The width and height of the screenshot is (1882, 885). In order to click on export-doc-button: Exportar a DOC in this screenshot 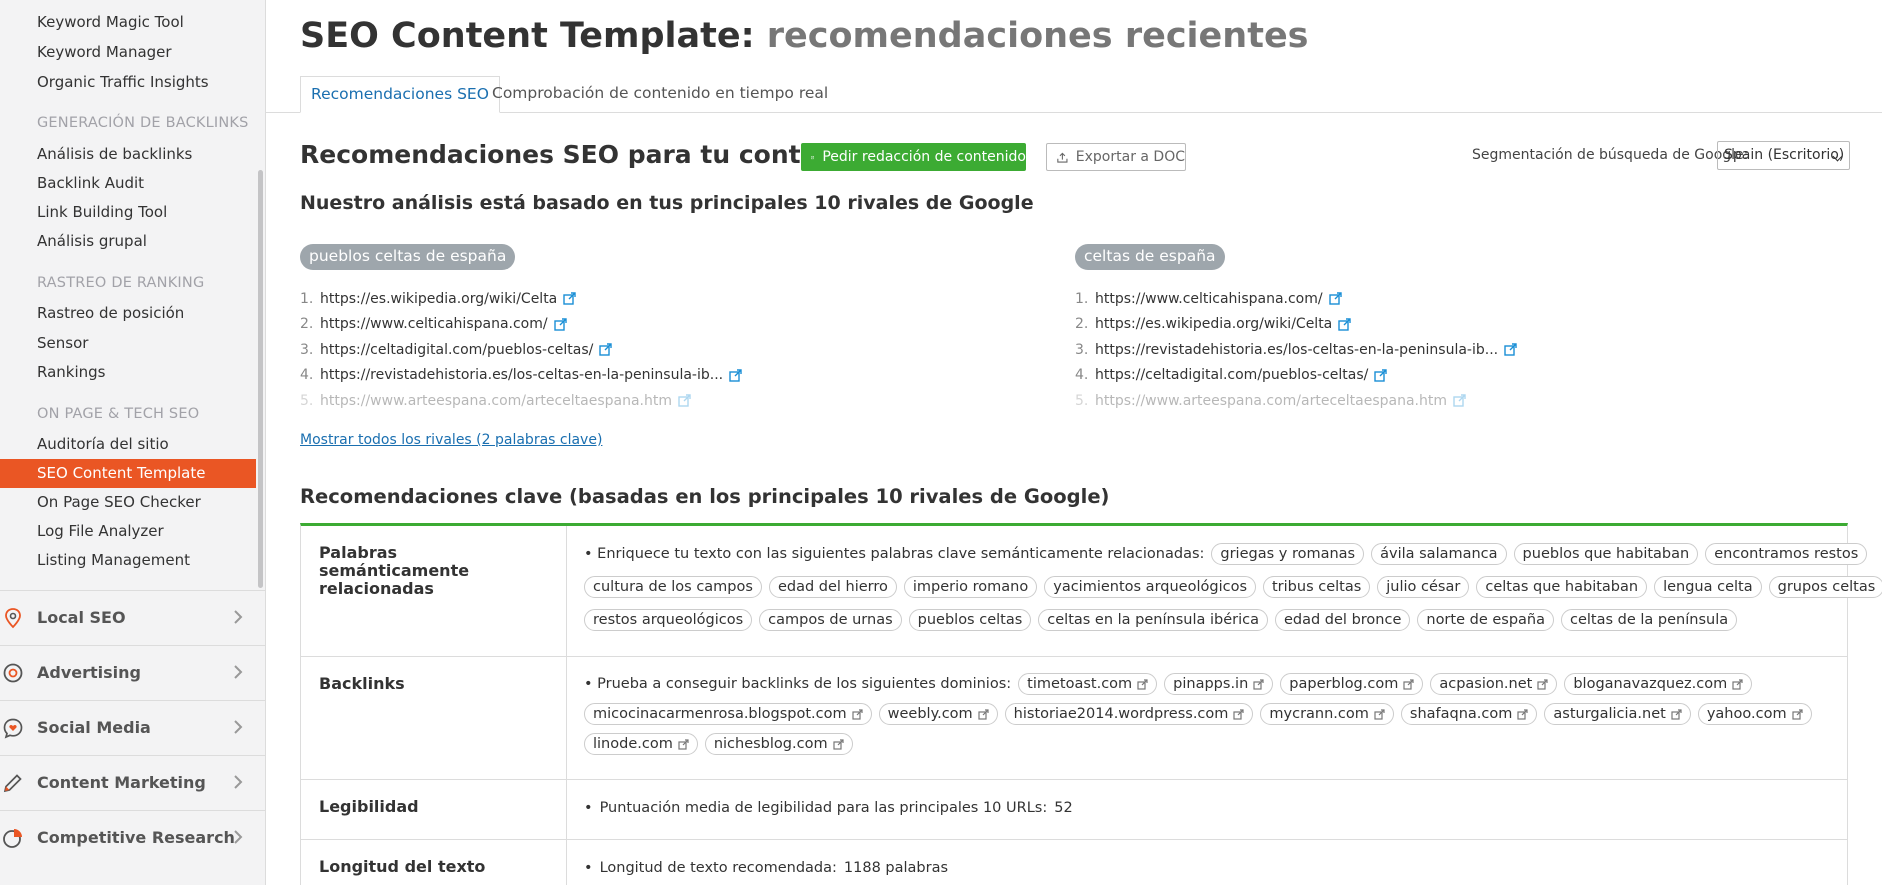, I will do `click(1116, 157)`.